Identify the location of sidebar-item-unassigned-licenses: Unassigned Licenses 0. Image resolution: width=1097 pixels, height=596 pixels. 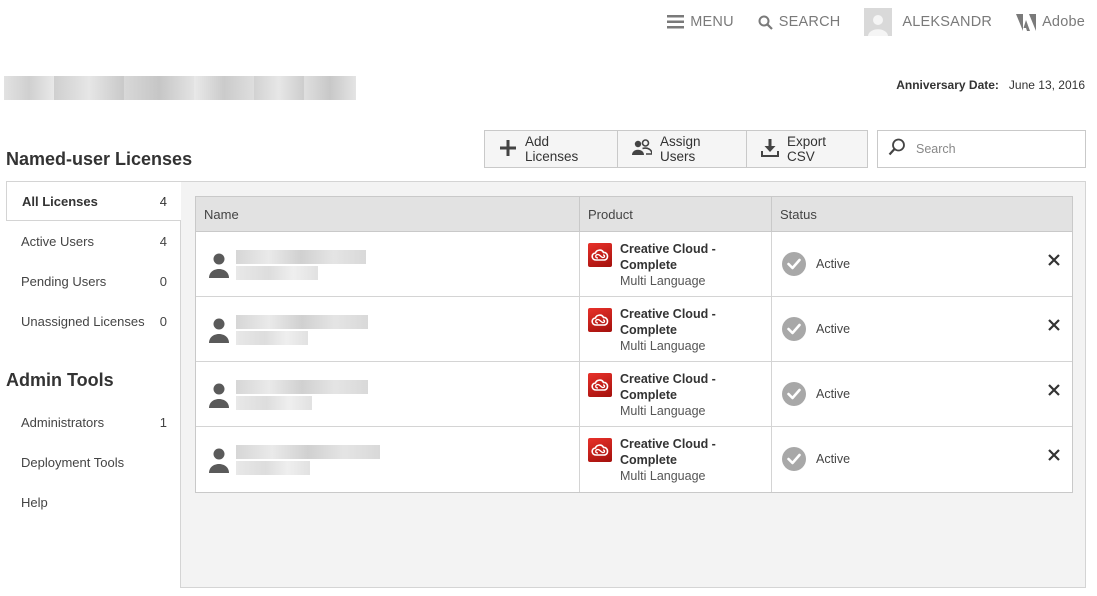
(93, 321).